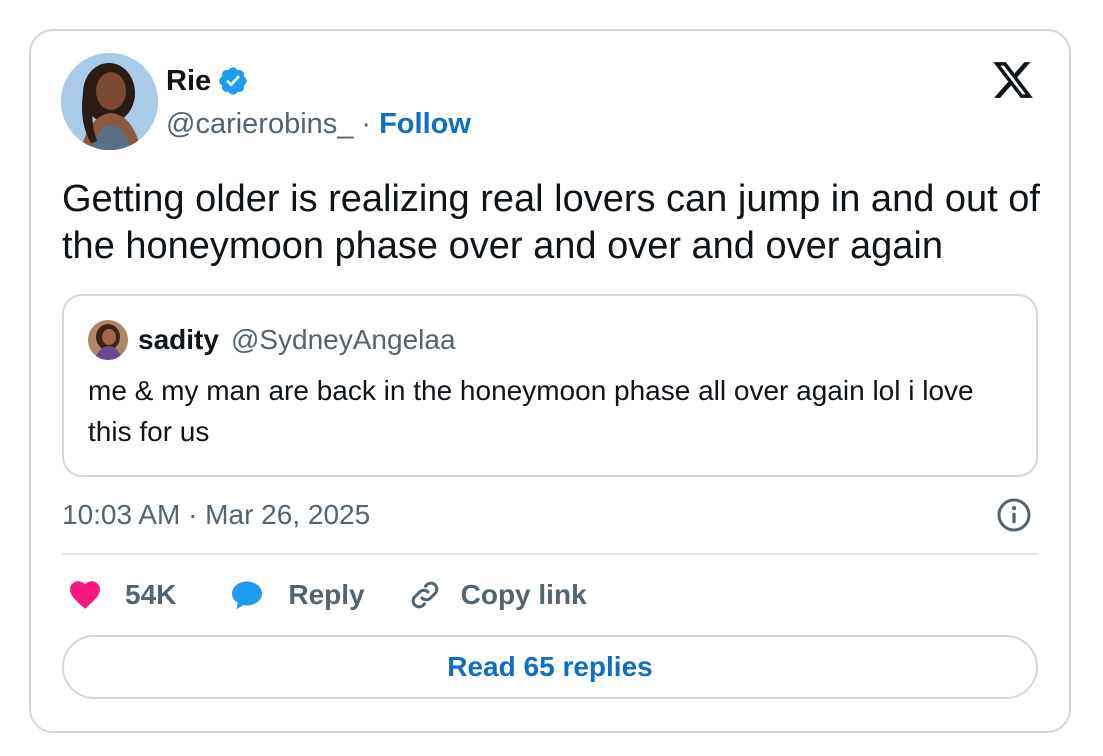 The image size is (1103, 756). I want to click on copy-link-button: Copy link, so click(497, 595).